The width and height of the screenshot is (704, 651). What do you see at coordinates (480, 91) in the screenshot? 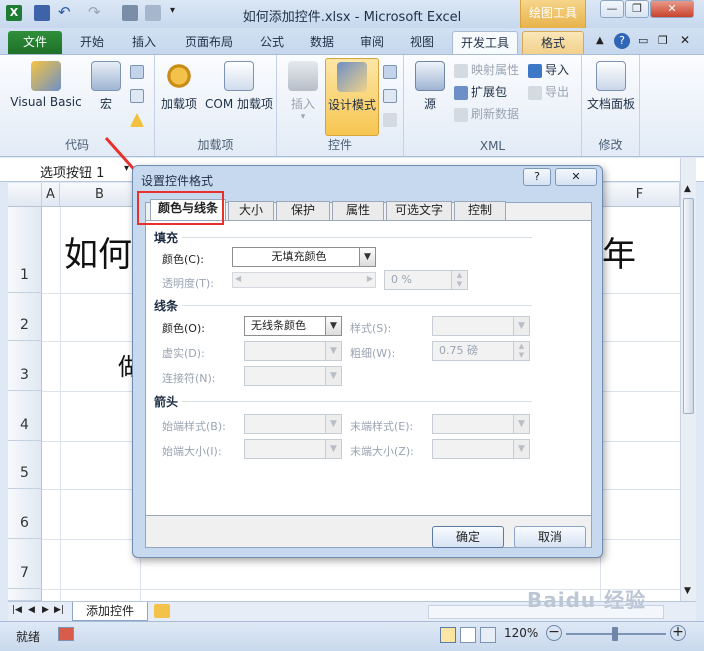
I see `expansion-pack-button: 扩展包` at bounding box center [480, 91].